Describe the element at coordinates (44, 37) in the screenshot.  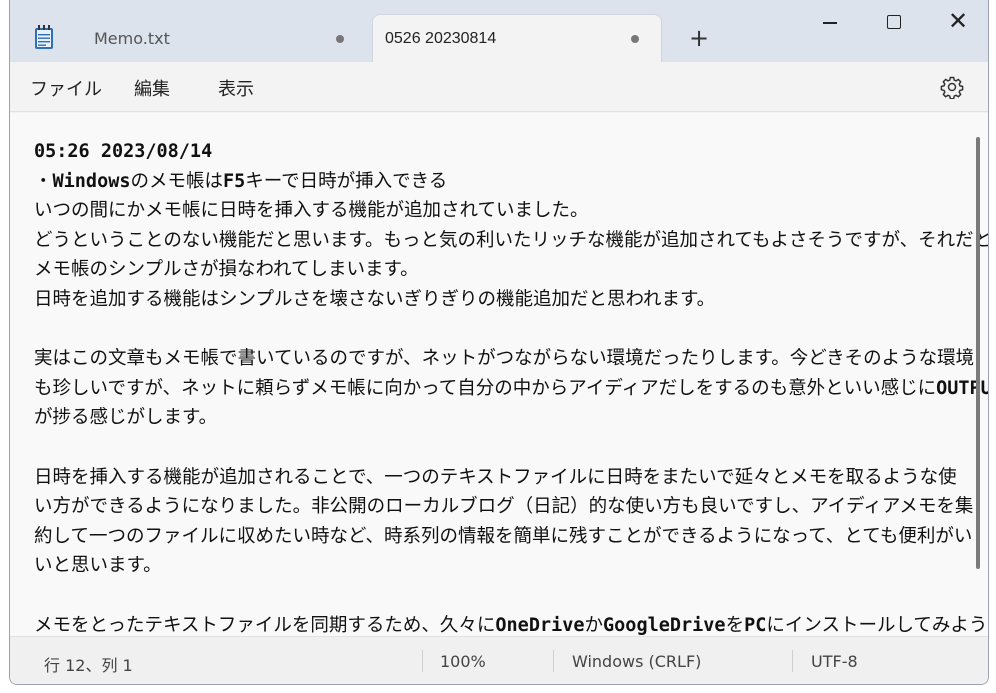
I see `notepad-app-icon` at that location.